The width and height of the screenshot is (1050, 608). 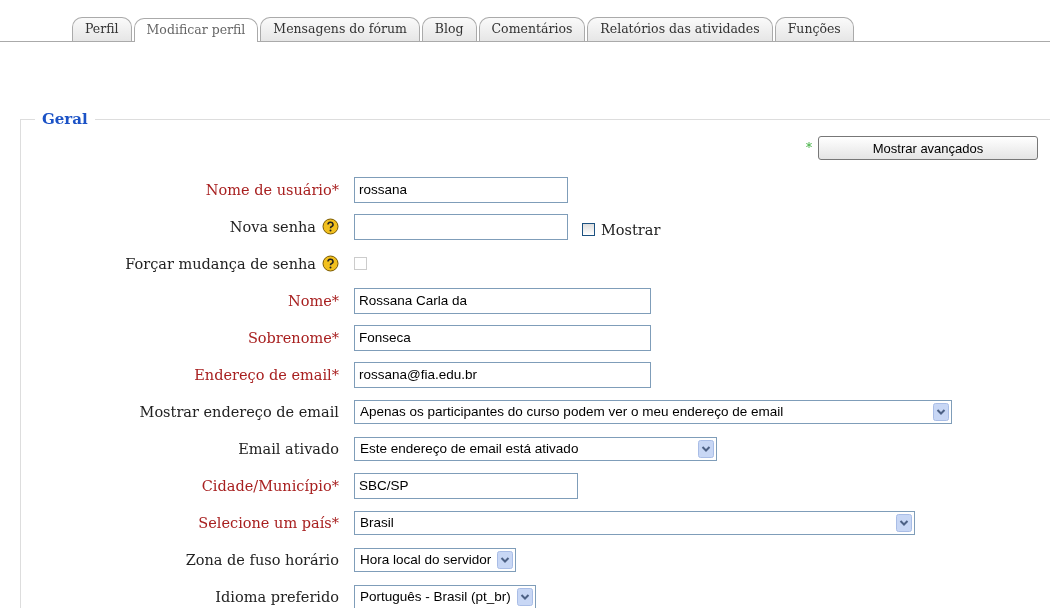 I want to click on tab: Mensagens do fórum, so click(x=340, y=29).